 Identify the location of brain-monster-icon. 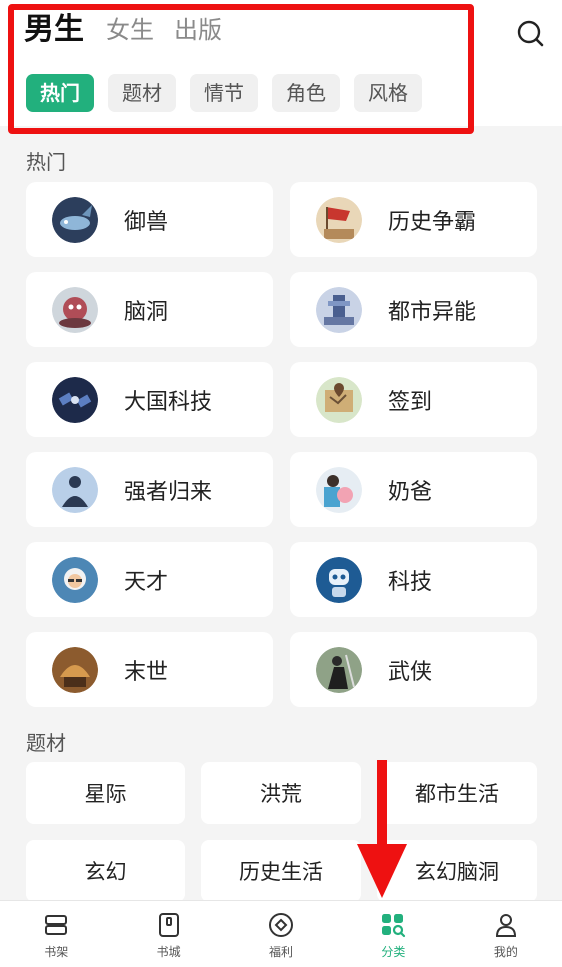
(75, 309).